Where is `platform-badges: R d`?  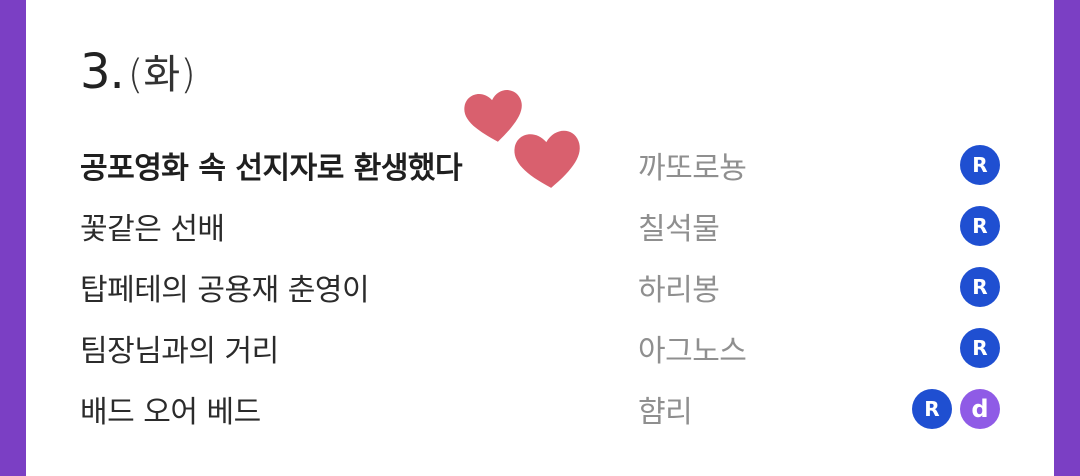 platform-badges: R d is located at coordinates (956, 408).